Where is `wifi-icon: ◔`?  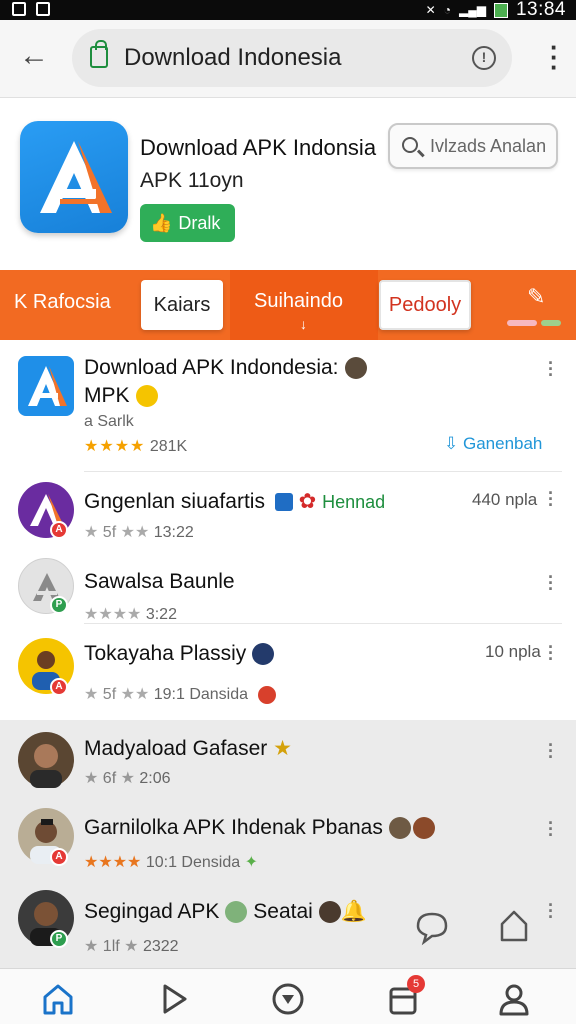 wifi-icon: ◔ is located at coordinates (447, 10).